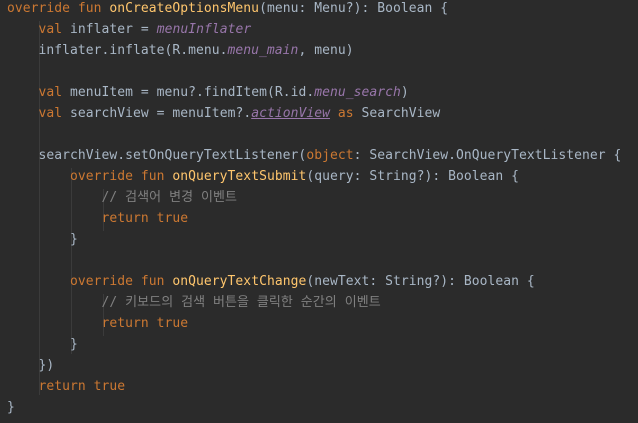 The height and width of the screenshot is (423, 638). I want to click on code-line: inflater.inflate(R.menu.menu_main, menu), so click(180, 50).